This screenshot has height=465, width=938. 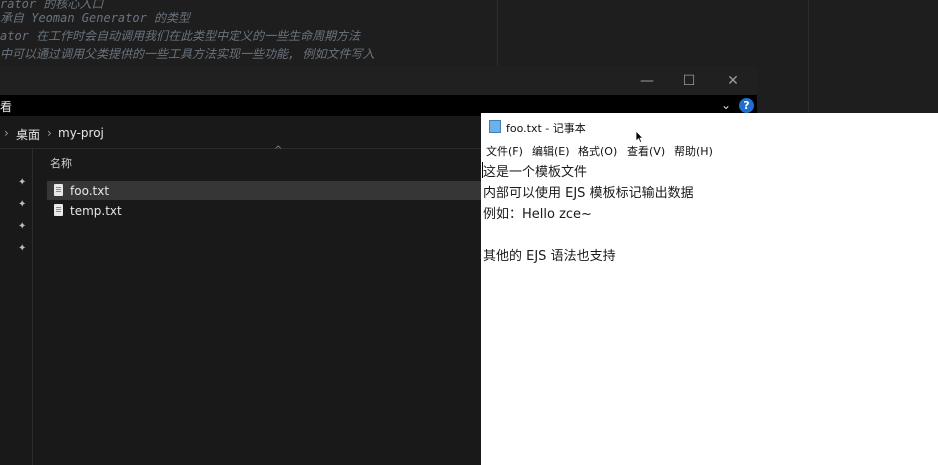 I want to click on breadcrumb-item-my-proj: my-proj, so click(x=81, y=133).